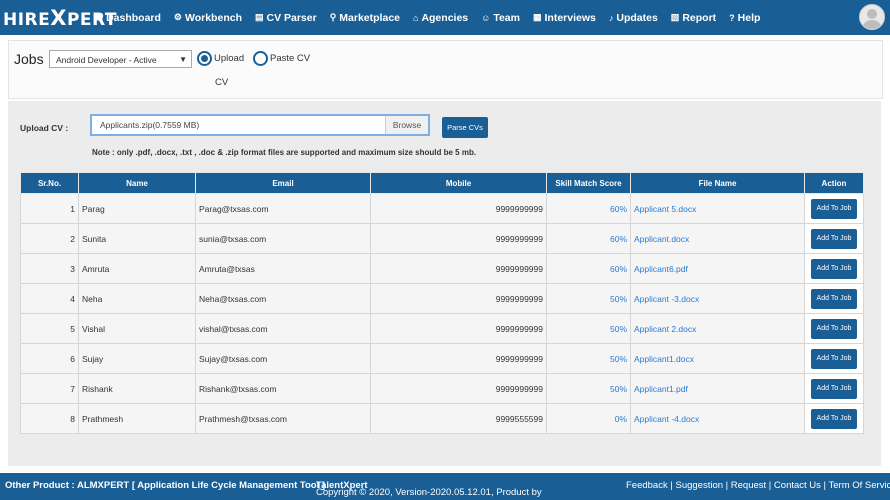 This screenshot has height=500, width=890. I want to click on paste-cv-radio, so click(260, 58).